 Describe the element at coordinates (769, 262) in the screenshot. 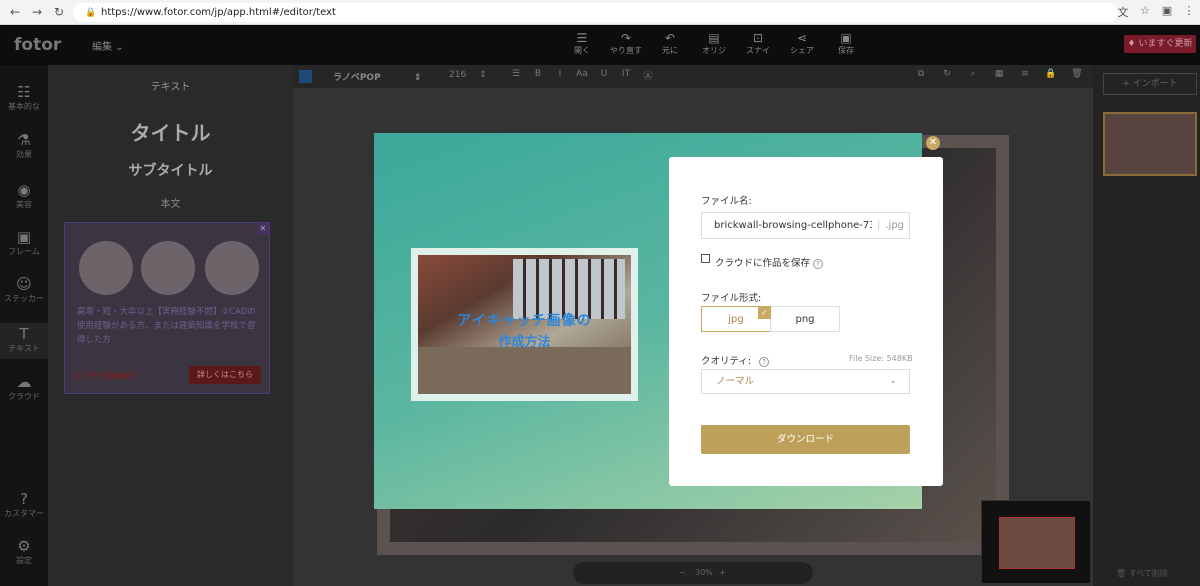

I see `cloud-save-label: クラウドに作品を保存?` at that location.